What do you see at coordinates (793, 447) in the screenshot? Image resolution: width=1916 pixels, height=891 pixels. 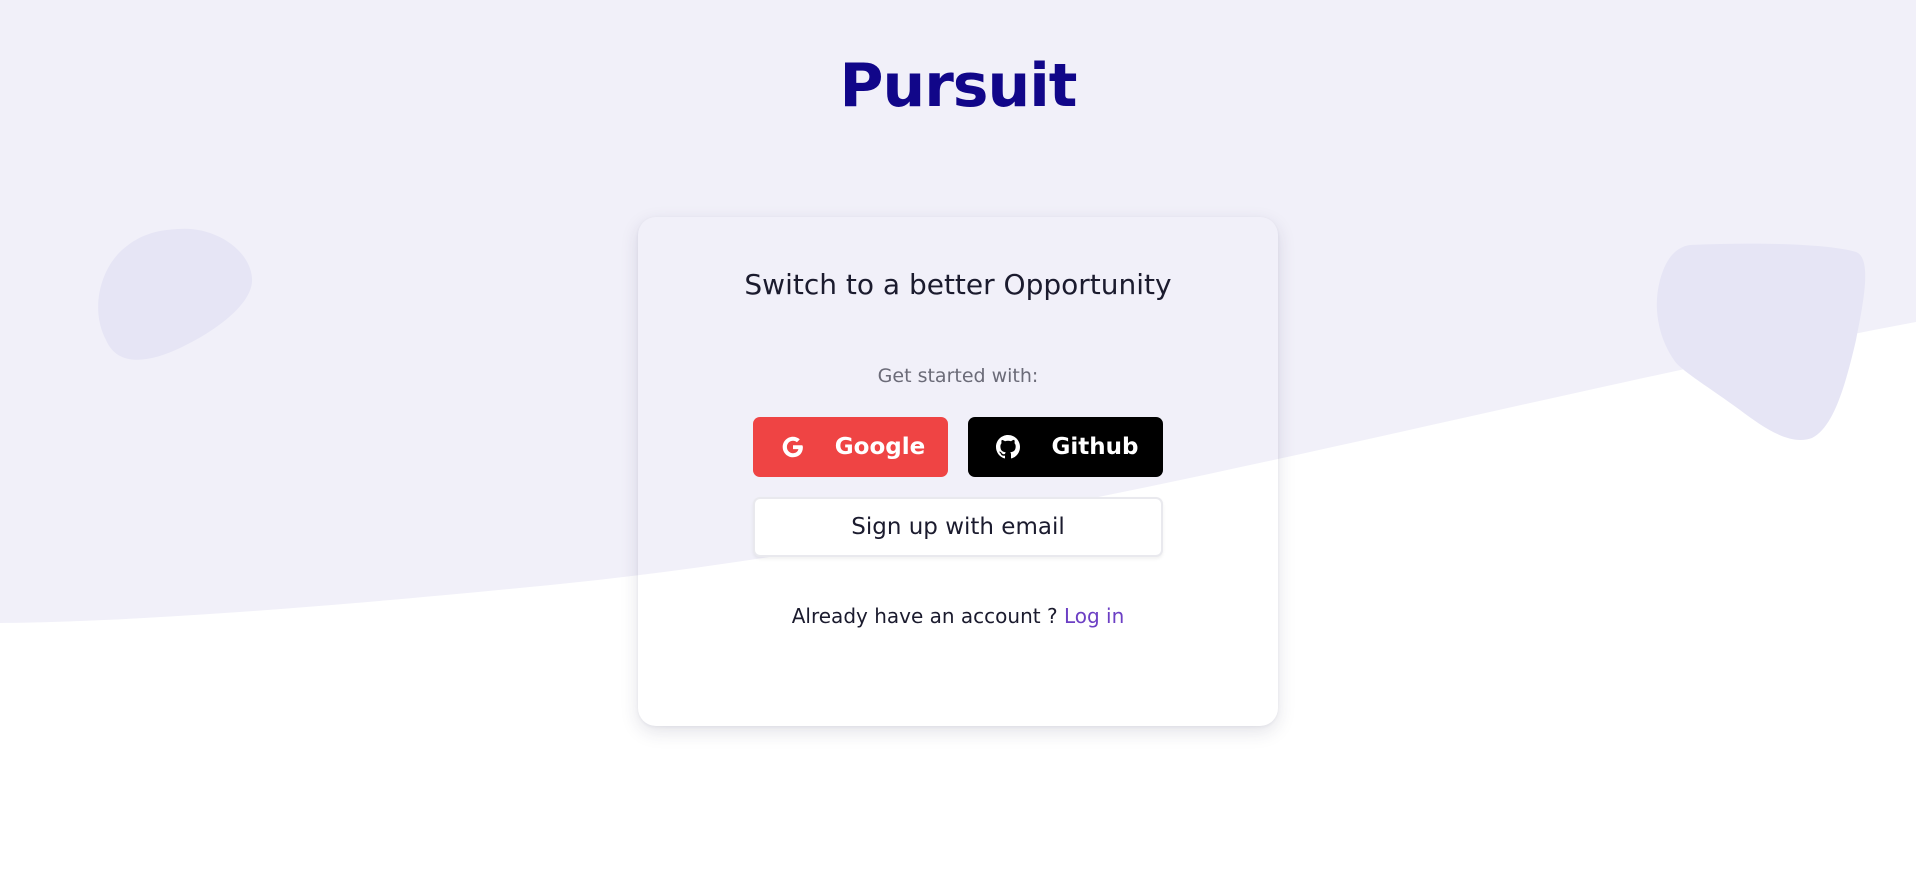 I see `google-icon` at bounding box center [793, 447].